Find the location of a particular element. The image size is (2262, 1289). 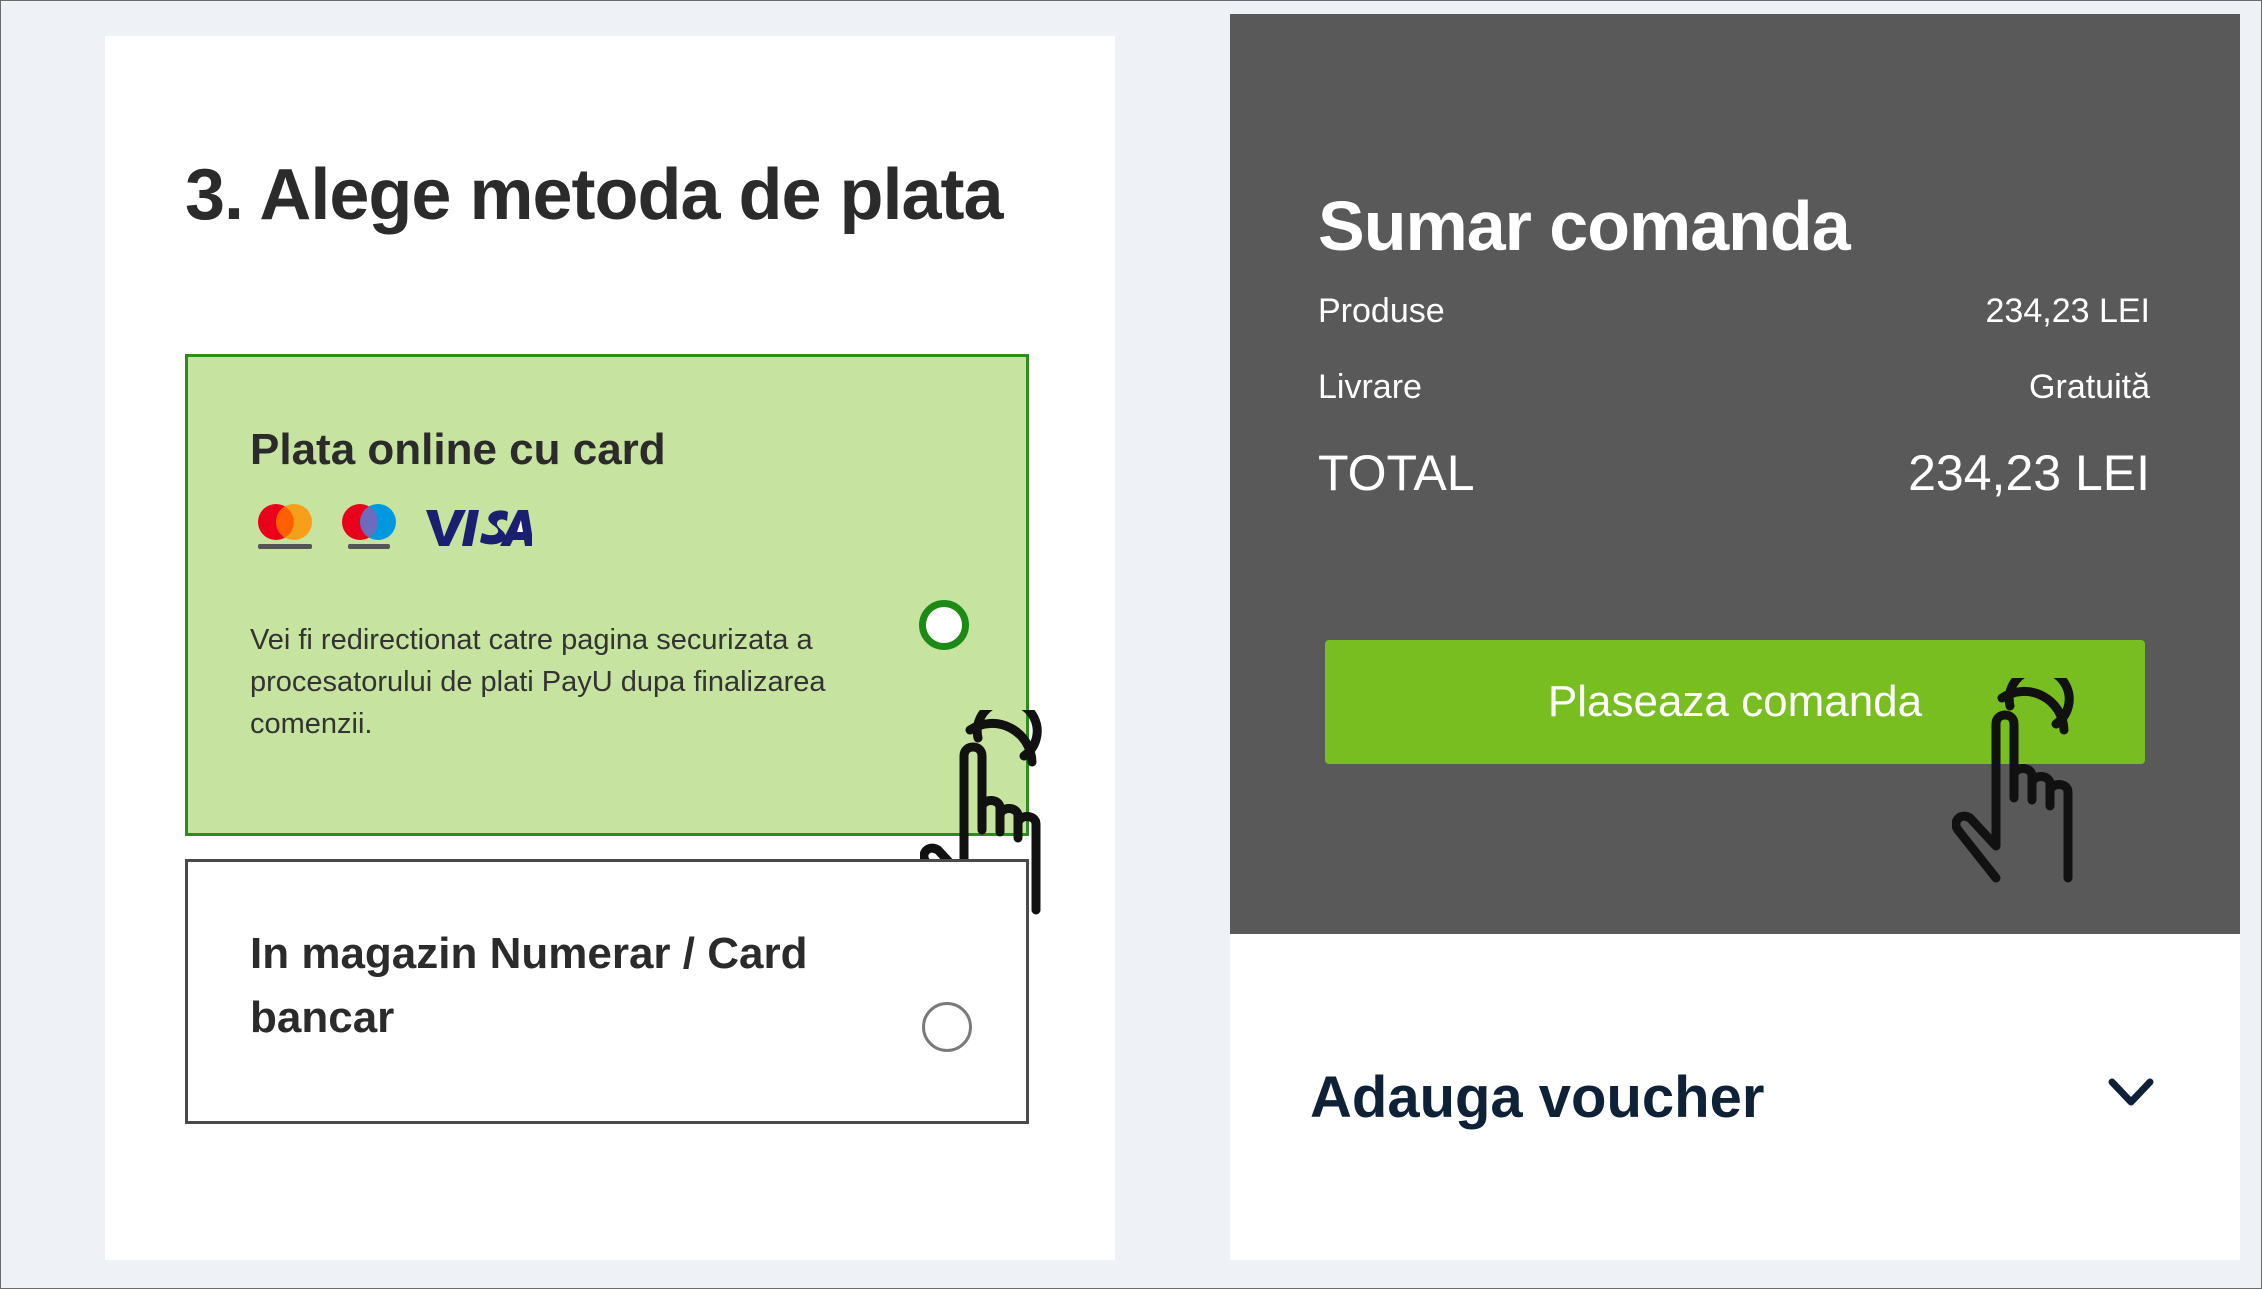

total-value: 234,23 LEI is located at coordinates (2029, 473).